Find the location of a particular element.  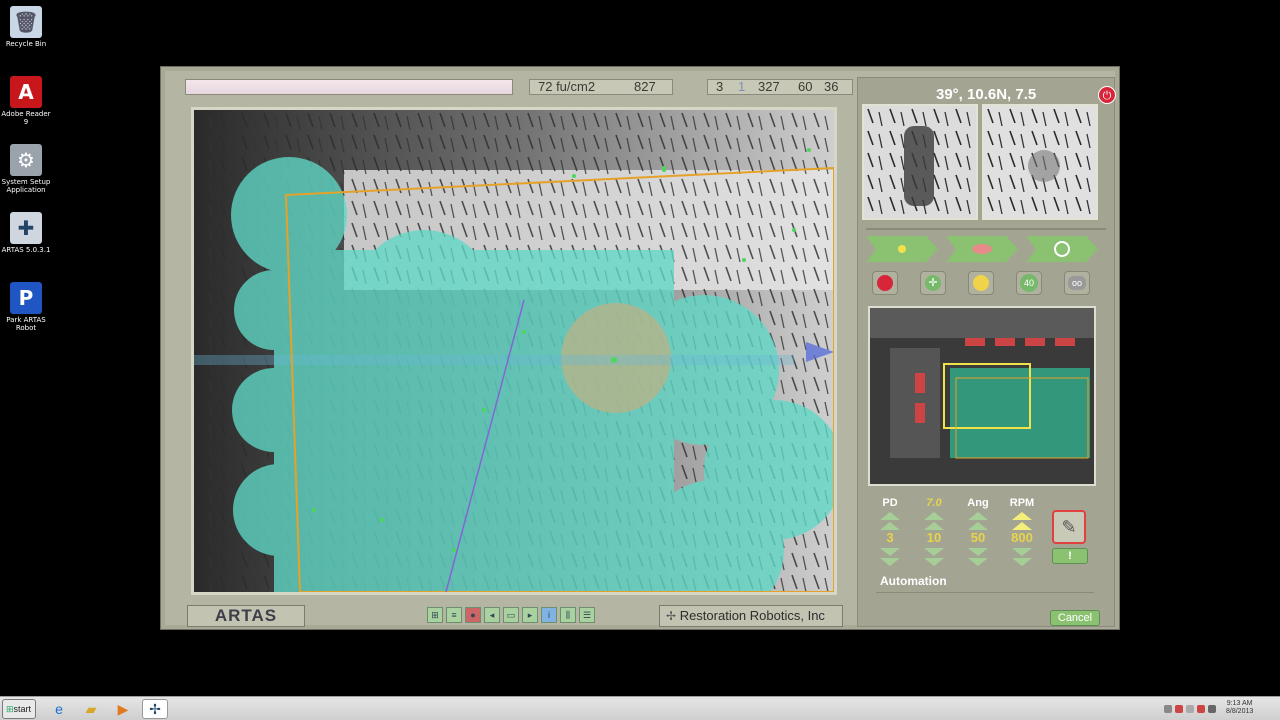

folder-icon: ▰ is located at coordinates (91, 709).